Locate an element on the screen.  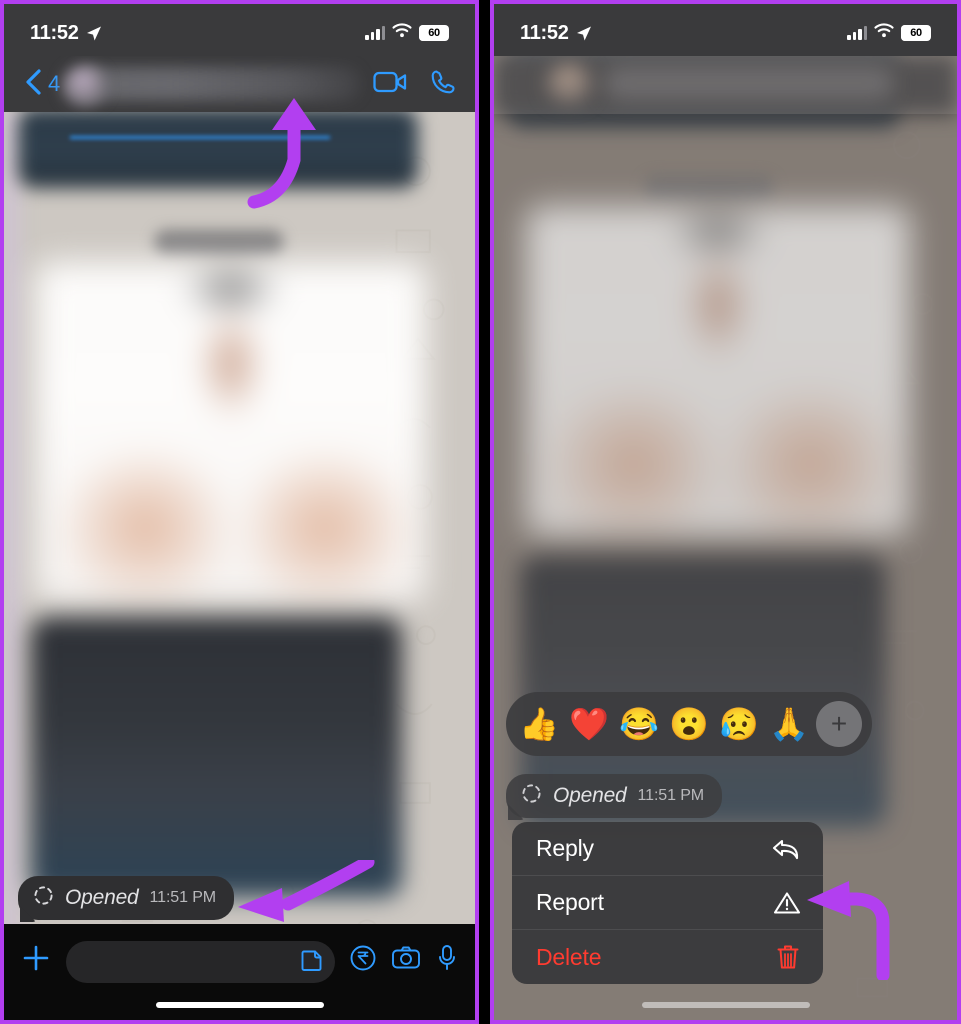
reaction-picker-bar: 👍 ❤️ 😂 😮 😥 🙏 + is located at coordinates (689, 724).